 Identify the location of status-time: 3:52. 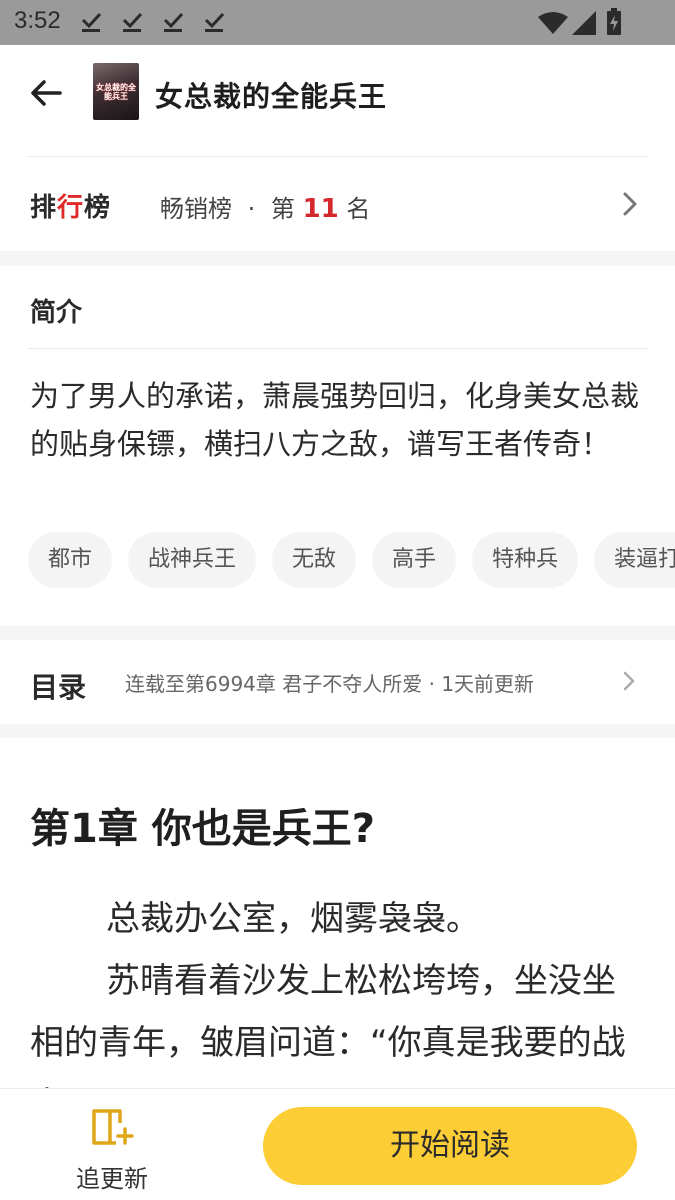
(37, 20).